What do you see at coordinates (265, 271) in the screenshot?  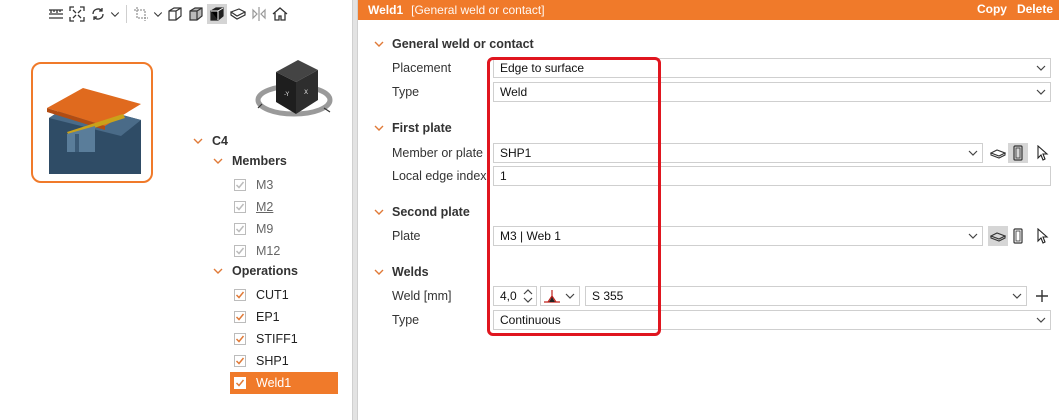 I see `tree-node-label: Operations` at bounding box center [265, 271].